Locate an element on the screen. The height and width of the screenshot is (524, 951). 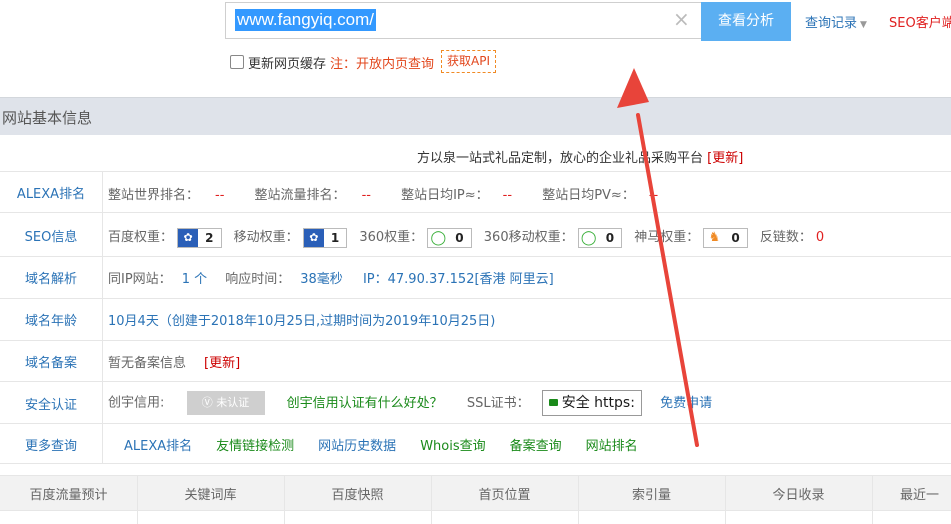
360-weight-badge: ◯ 0 is located at coordinates (449, 237).